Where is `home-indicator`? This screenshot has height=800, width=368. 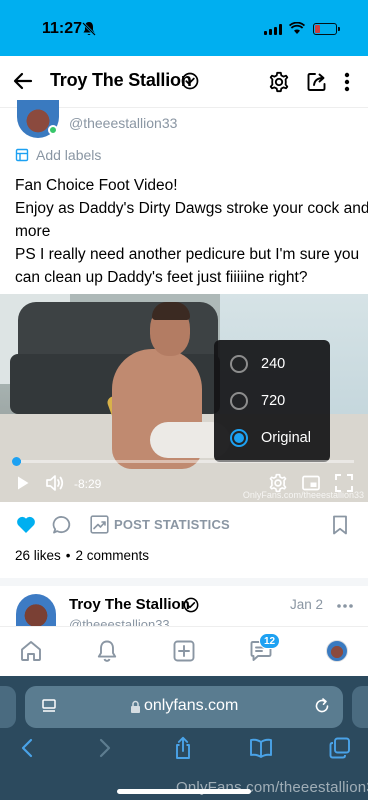 home-indicator is located at coordinates (184, 791).